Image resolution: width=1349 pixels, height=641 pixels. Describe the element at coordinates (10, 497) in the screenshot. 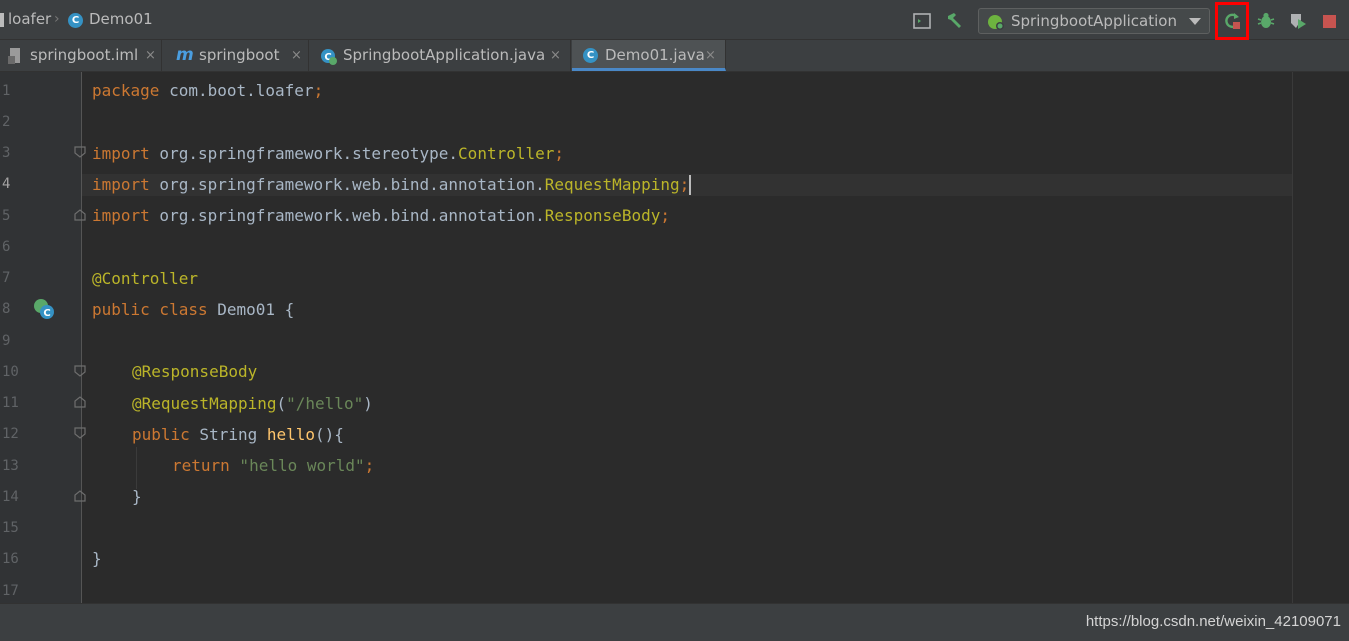

I see `line-number: 14` at that location.